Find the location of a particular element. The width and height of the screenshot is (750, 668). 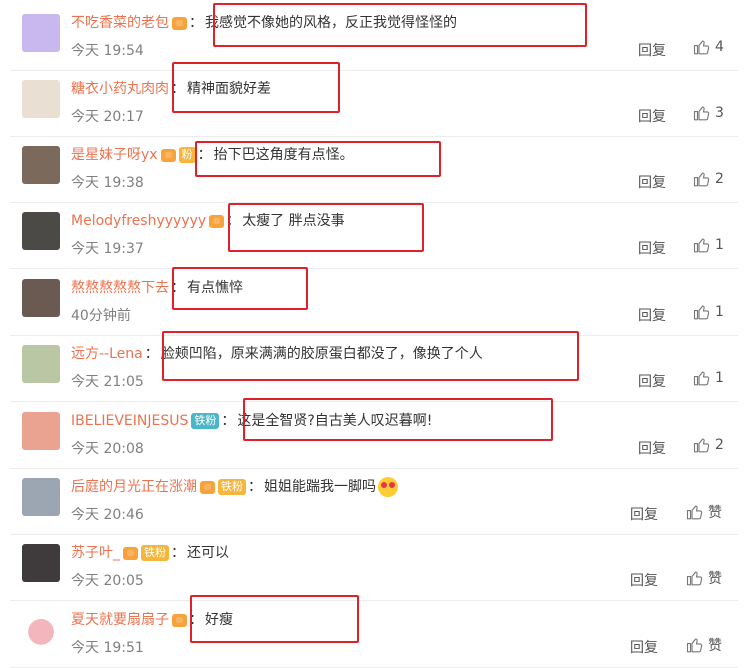

comment-time: 今天 19:37 is located at coordinates (107, 249).